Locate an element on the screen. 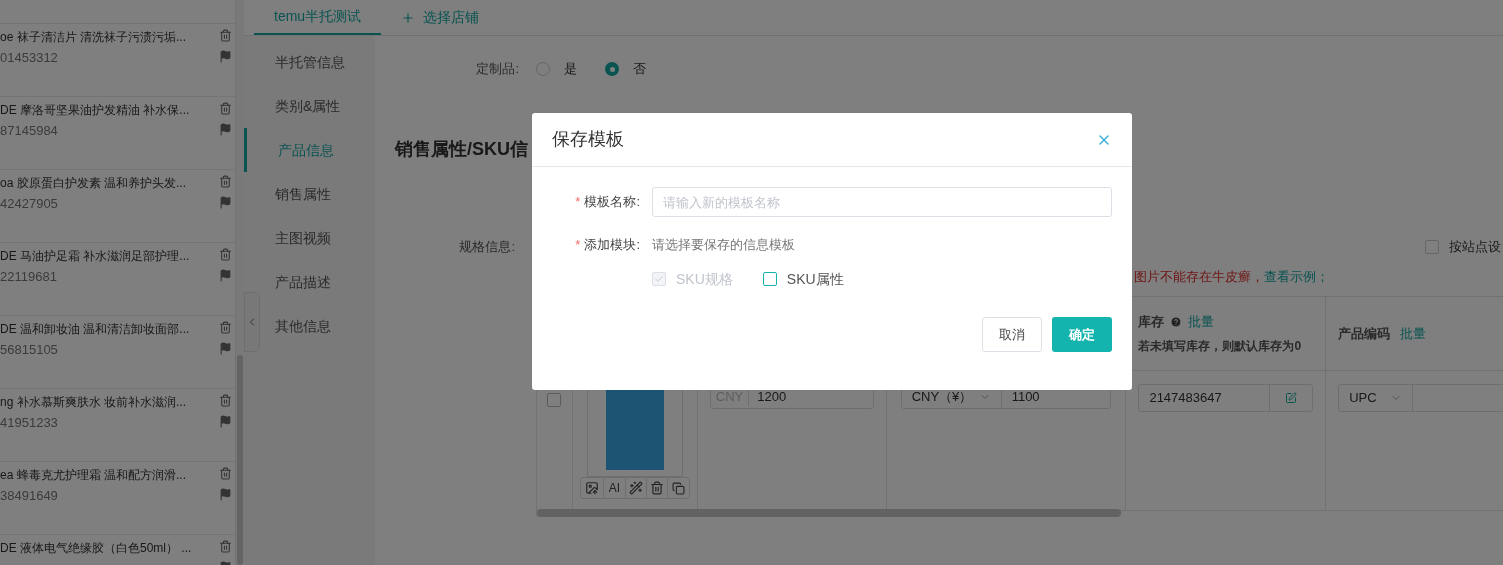 The height and width of the screenshot is (565, 1503). module-label: SKU规格 is located at coordinates (704, 279).